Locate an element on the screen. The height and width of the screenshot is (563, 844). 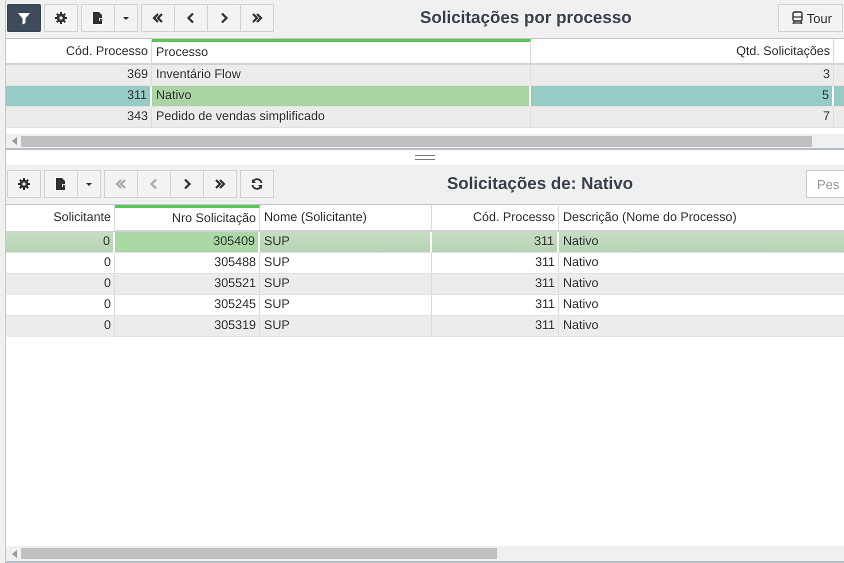
search-field: Pes is located at coordinates (825, 184).